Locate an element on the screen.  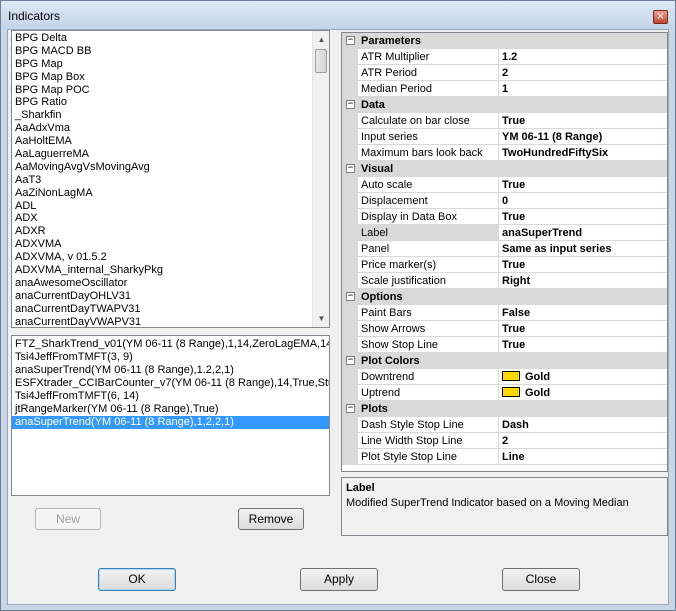
property-row: Price marker(s) True is located at coordinates (504, 265).